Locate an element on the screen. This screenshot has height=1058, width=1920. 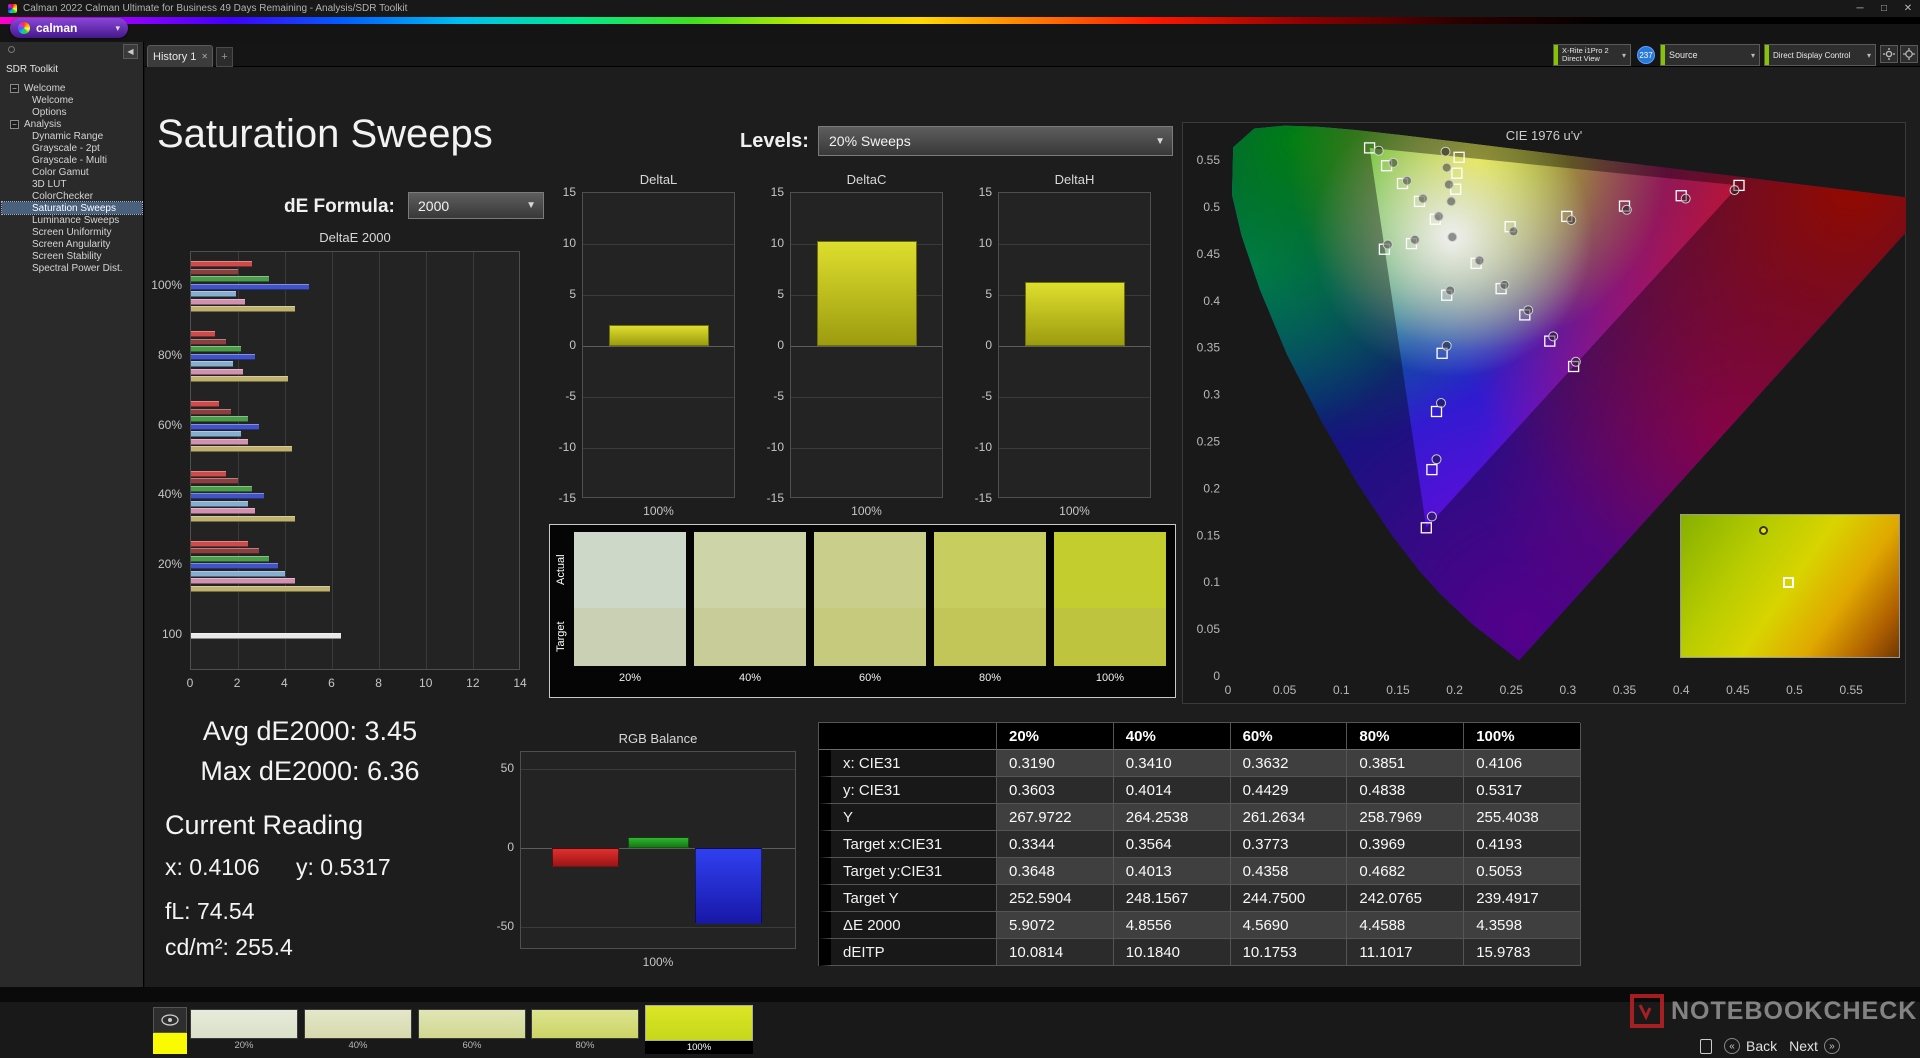
eye-toggle is located at coordinates (170, 1020).